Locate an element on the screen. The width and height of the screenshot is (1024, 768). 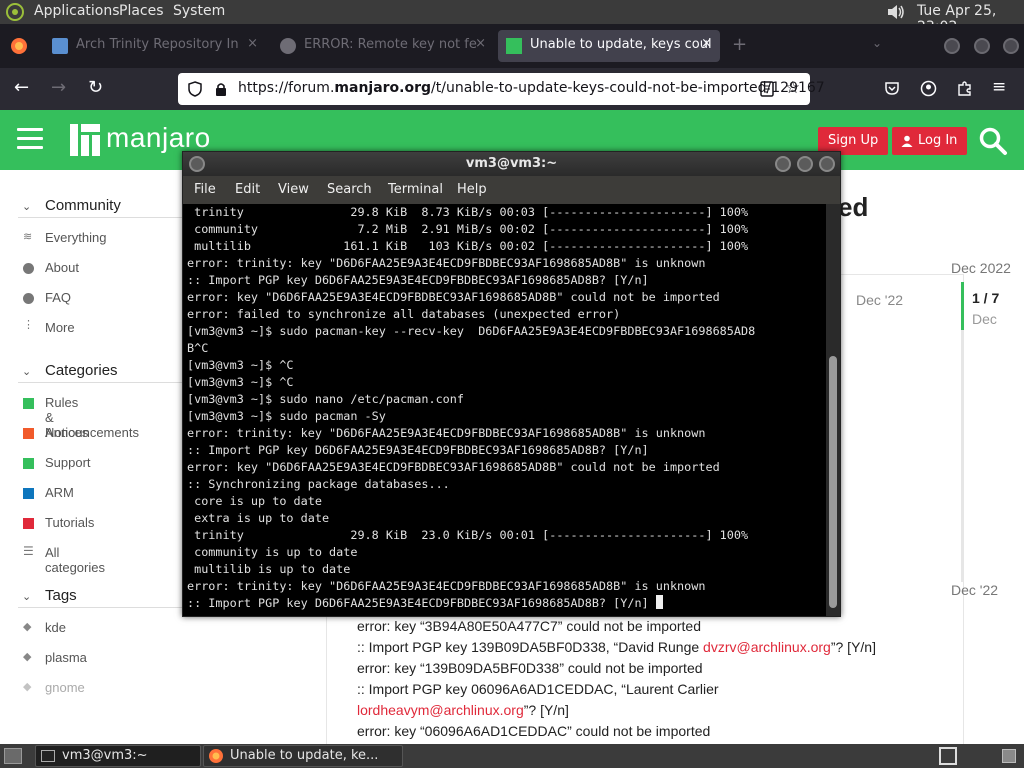
email-link: dvzrv@archlinux.org is located at coordinates (767, 647).